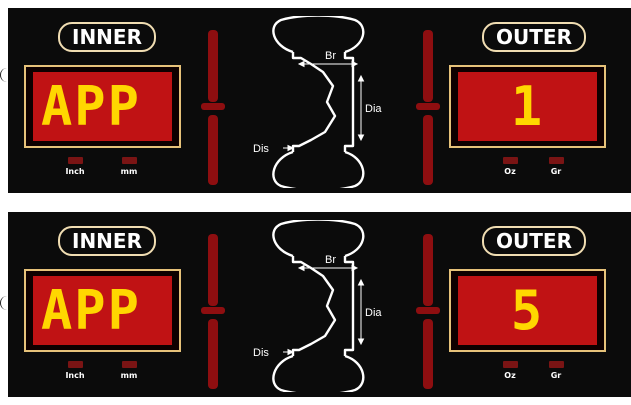 Image resolution: width=631 pixels, height=405 pixels. I want to click on outer-display-value: 5, so click(527, 310).